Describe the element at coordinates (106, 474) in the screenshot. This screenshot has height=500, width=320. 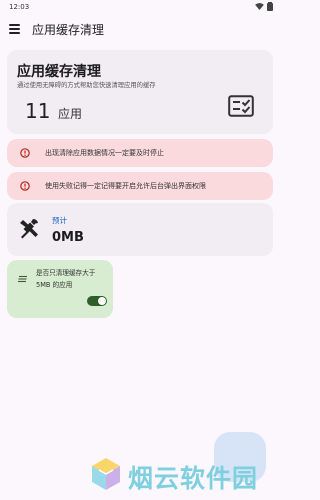
I see `cube-logo-icon` at that location.